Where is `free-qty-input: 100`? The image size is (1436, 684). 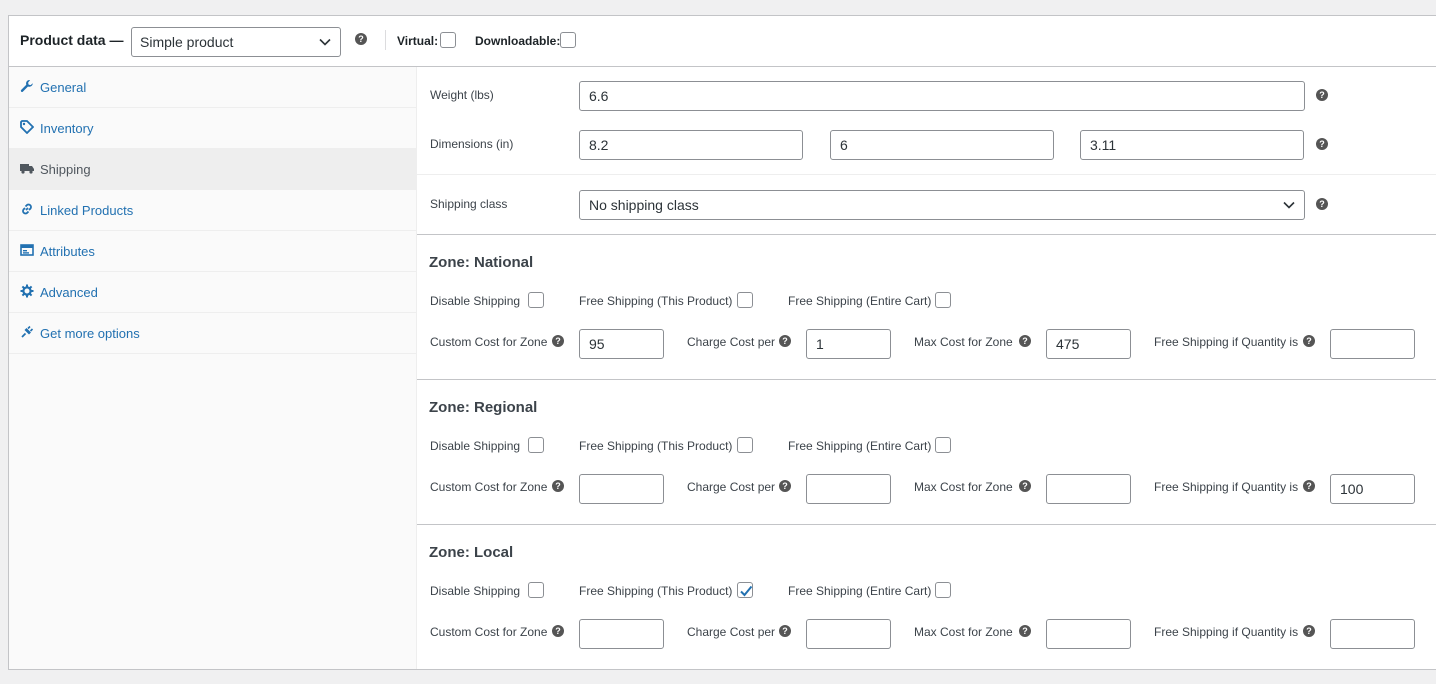
free-qty-input: 100 is located at coordinates (1372, 489).